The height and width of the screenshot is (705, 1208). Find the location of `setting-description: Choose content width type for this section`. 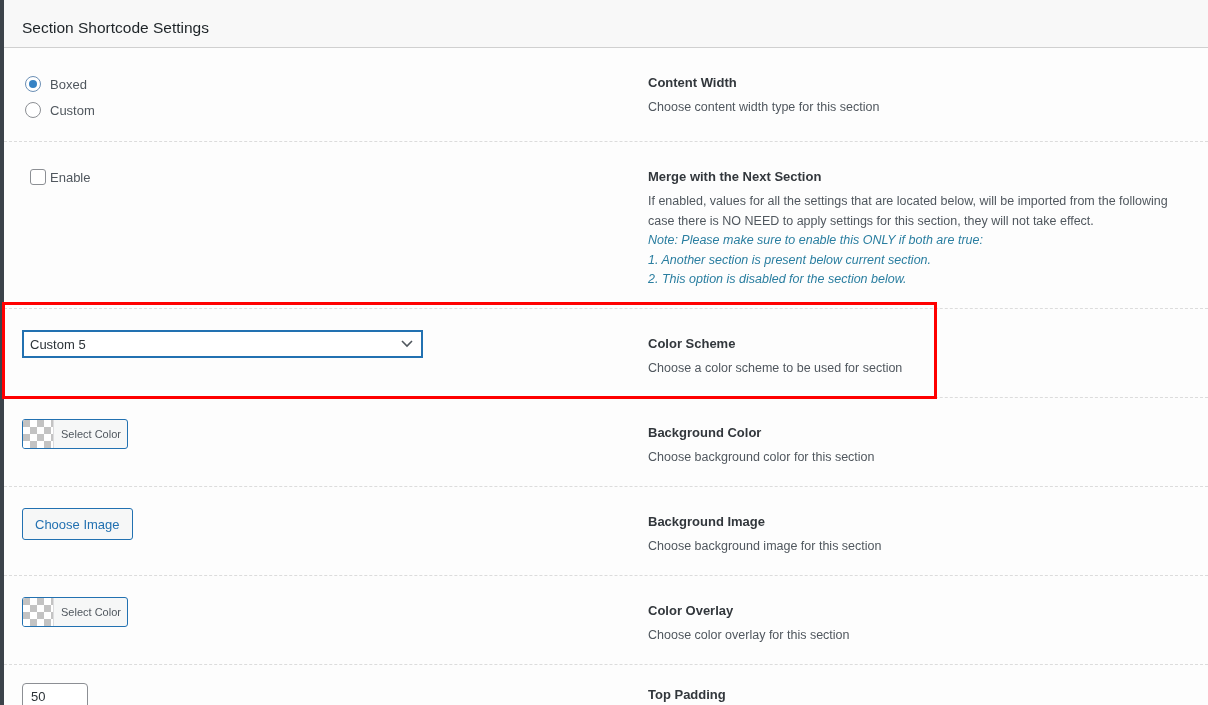

setting-description: Choose content width type for this section is located at coordinates (764, 107).